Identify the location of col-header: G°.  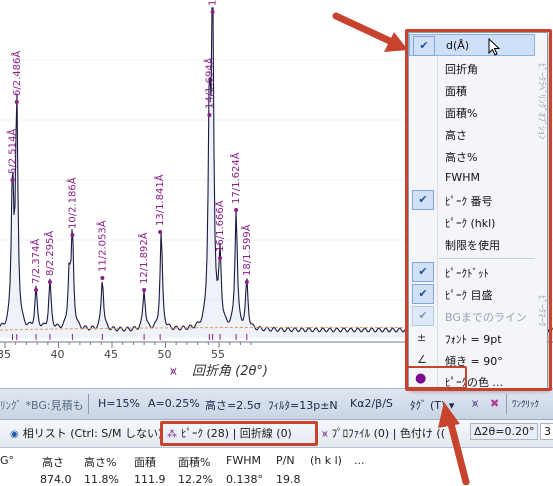
(7, 460).